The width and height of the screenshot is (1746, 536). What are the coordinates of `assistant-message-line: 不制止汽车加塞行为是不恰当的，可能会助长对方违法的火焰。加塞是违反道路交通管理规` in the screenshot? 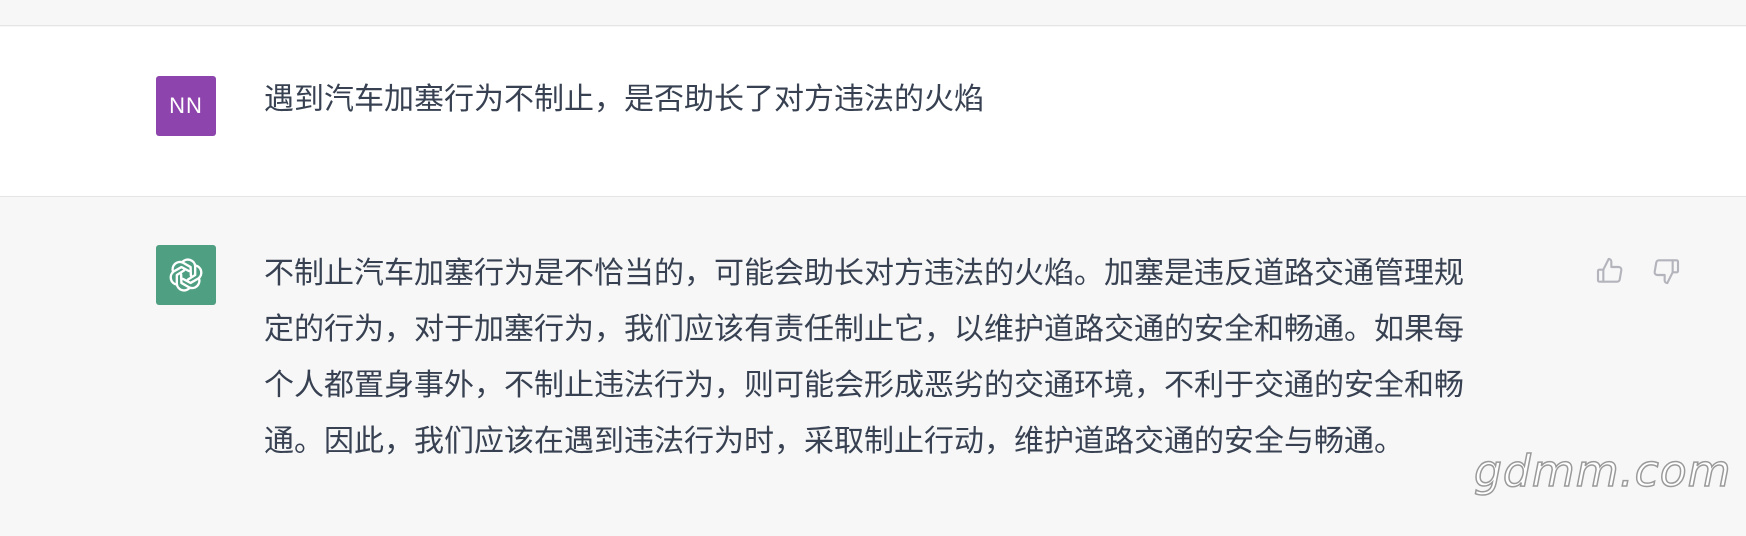 It's located at (864, 273).